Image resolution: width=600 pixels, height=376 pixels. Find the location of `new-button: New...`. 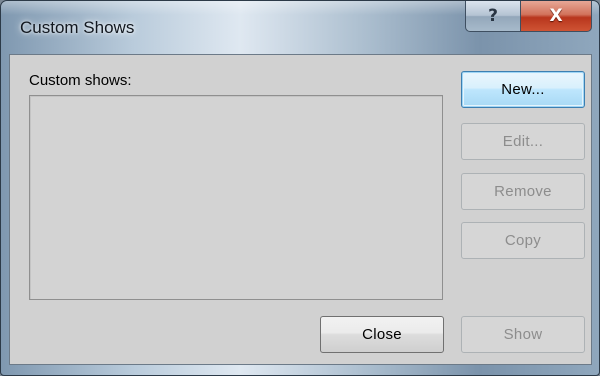

new-button: New... is located at coordinates (523, 89).